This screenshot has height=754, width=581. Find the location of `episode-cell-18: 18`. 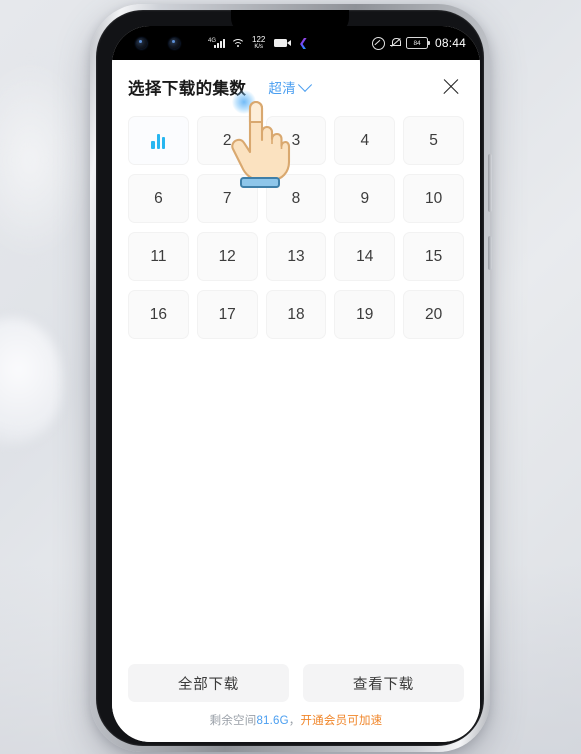

episode-cell-18: 18 is located at coordinates (296, 314).